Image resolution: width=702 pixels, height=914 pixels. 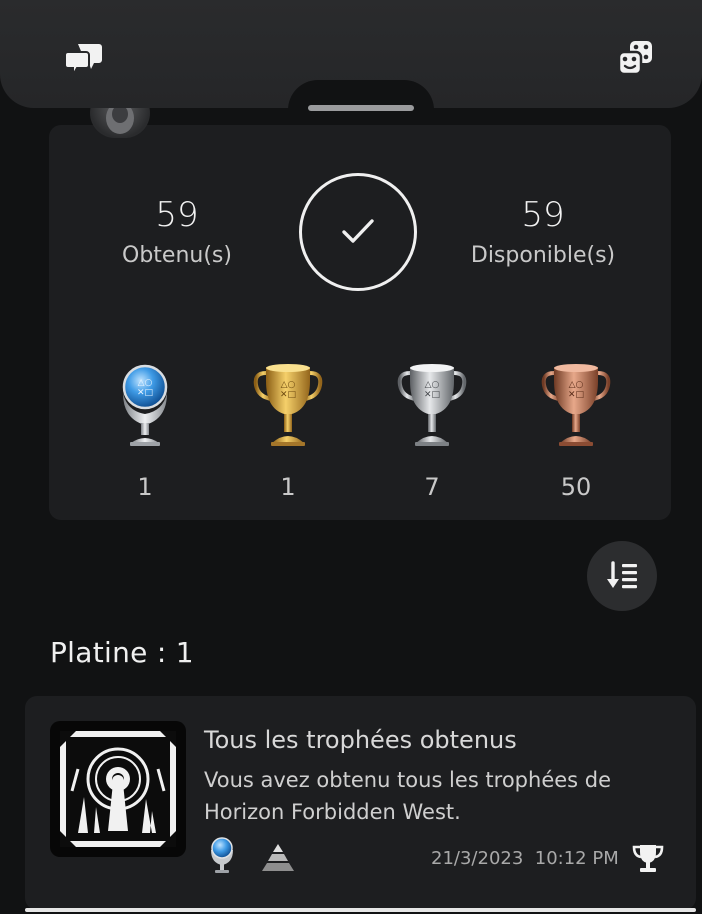 What do you see at coordinates (118, 789) in the screenshot?
I see `trophy-artwork` at bounding box center [118, 789].